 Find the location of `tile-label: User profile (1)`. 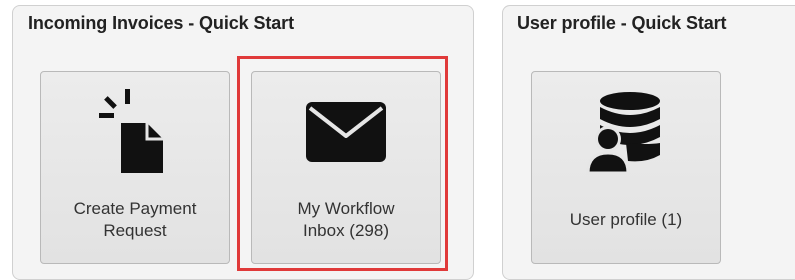

tile-label: User profile (1) is located at coordinates (626, 220).